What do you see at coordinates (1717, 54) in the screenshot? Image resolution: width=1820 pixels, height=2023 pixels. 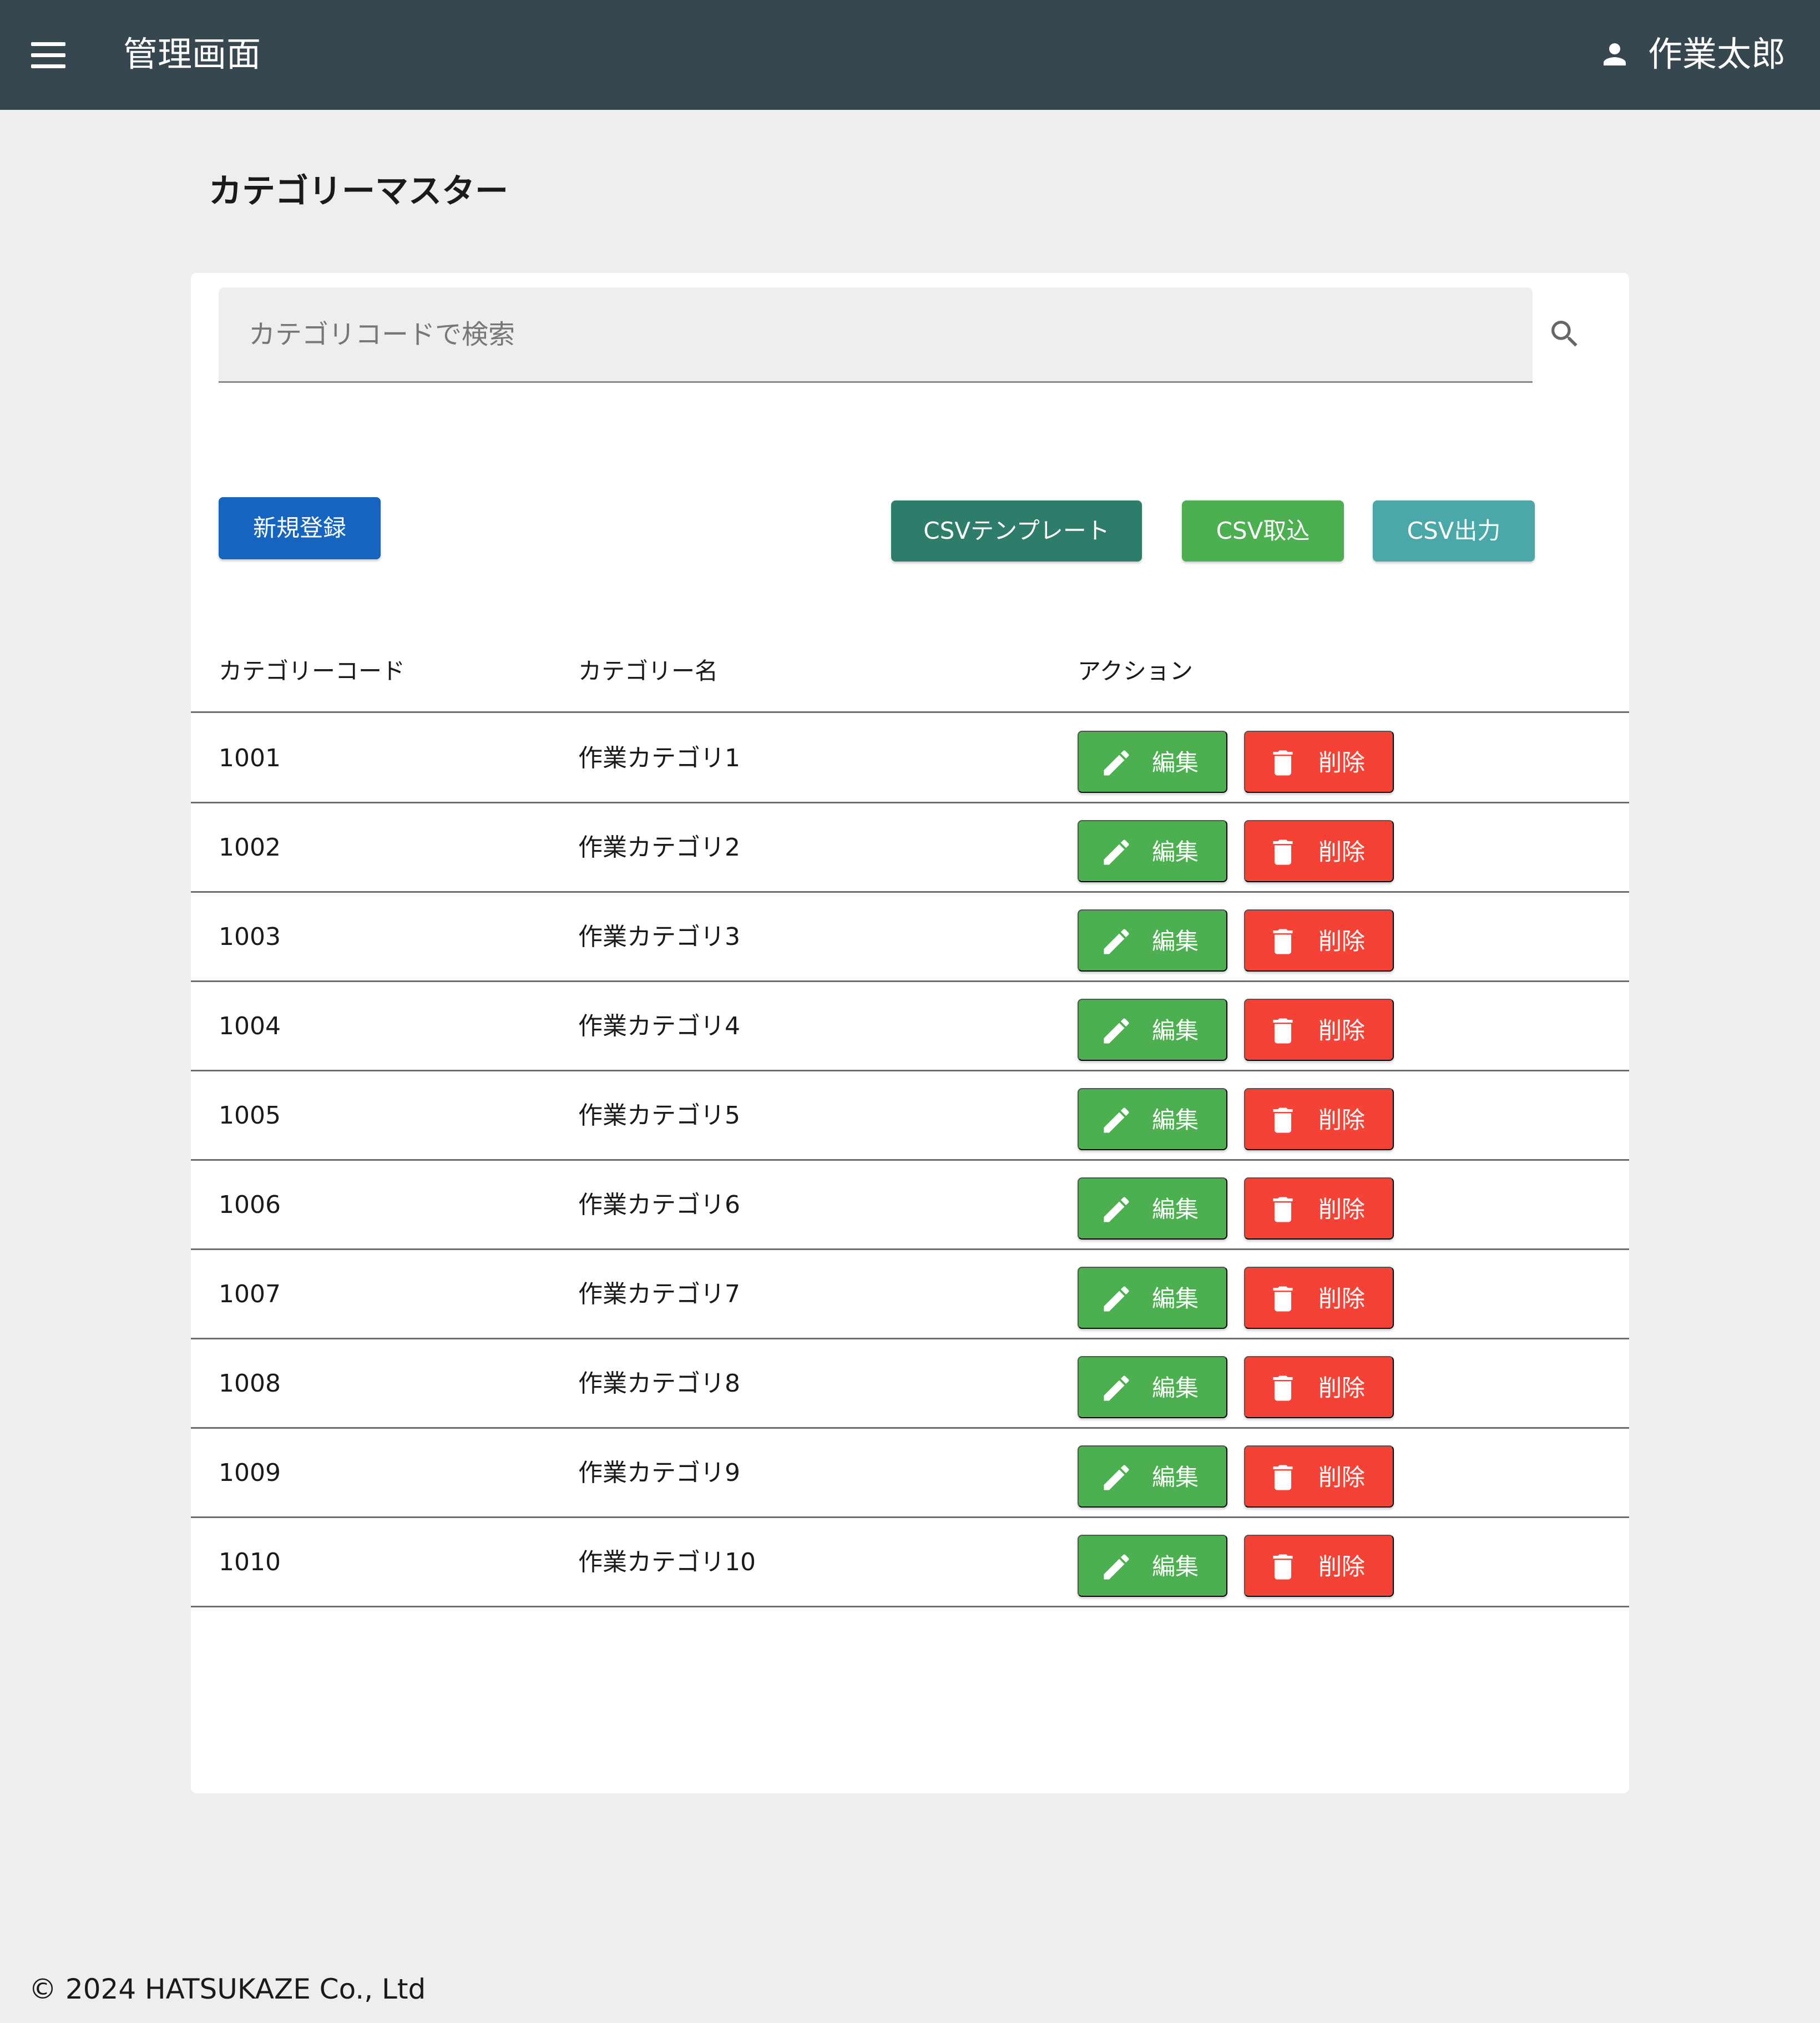 I see `user-name: 作業太郎` at bounding box center [1717, 54].